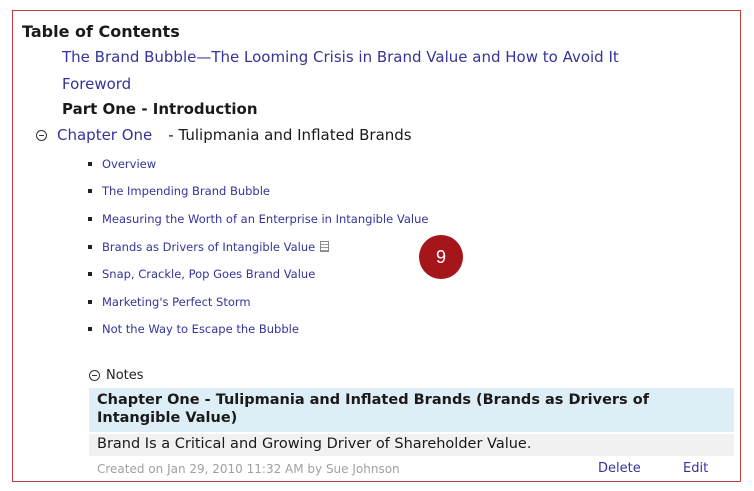 The width and height of the screenshot is (754, 491). Describe the element at coordinates (176, 302) in the screenshot. I see `section-link: Marketing's Perfect Storm` at that location.